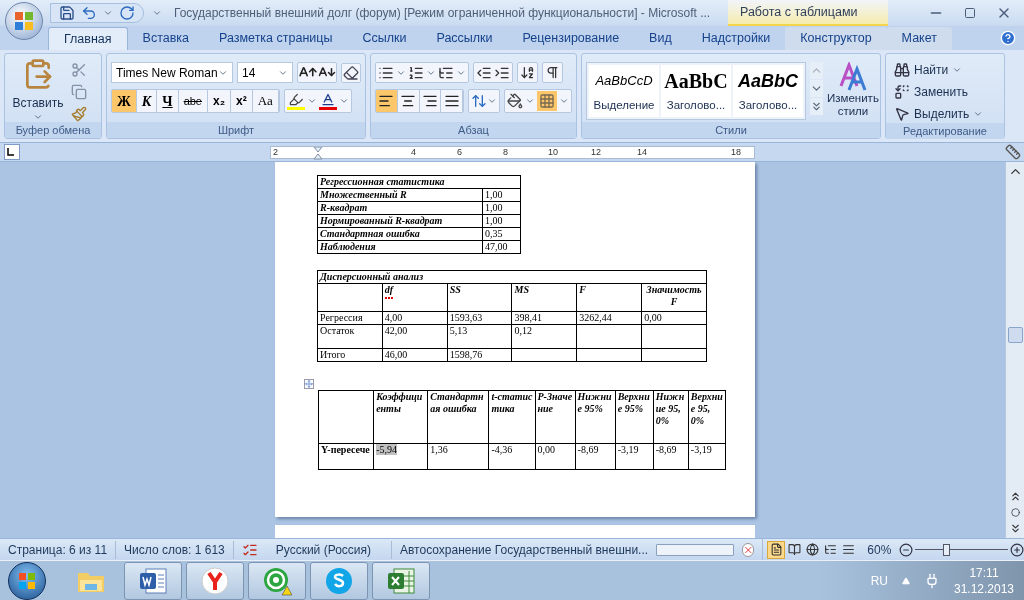  What do you see at coordinates (919, 38) in the screenshot?
I see `ribbon-tab: Макет` at bounding box center [919, 38].